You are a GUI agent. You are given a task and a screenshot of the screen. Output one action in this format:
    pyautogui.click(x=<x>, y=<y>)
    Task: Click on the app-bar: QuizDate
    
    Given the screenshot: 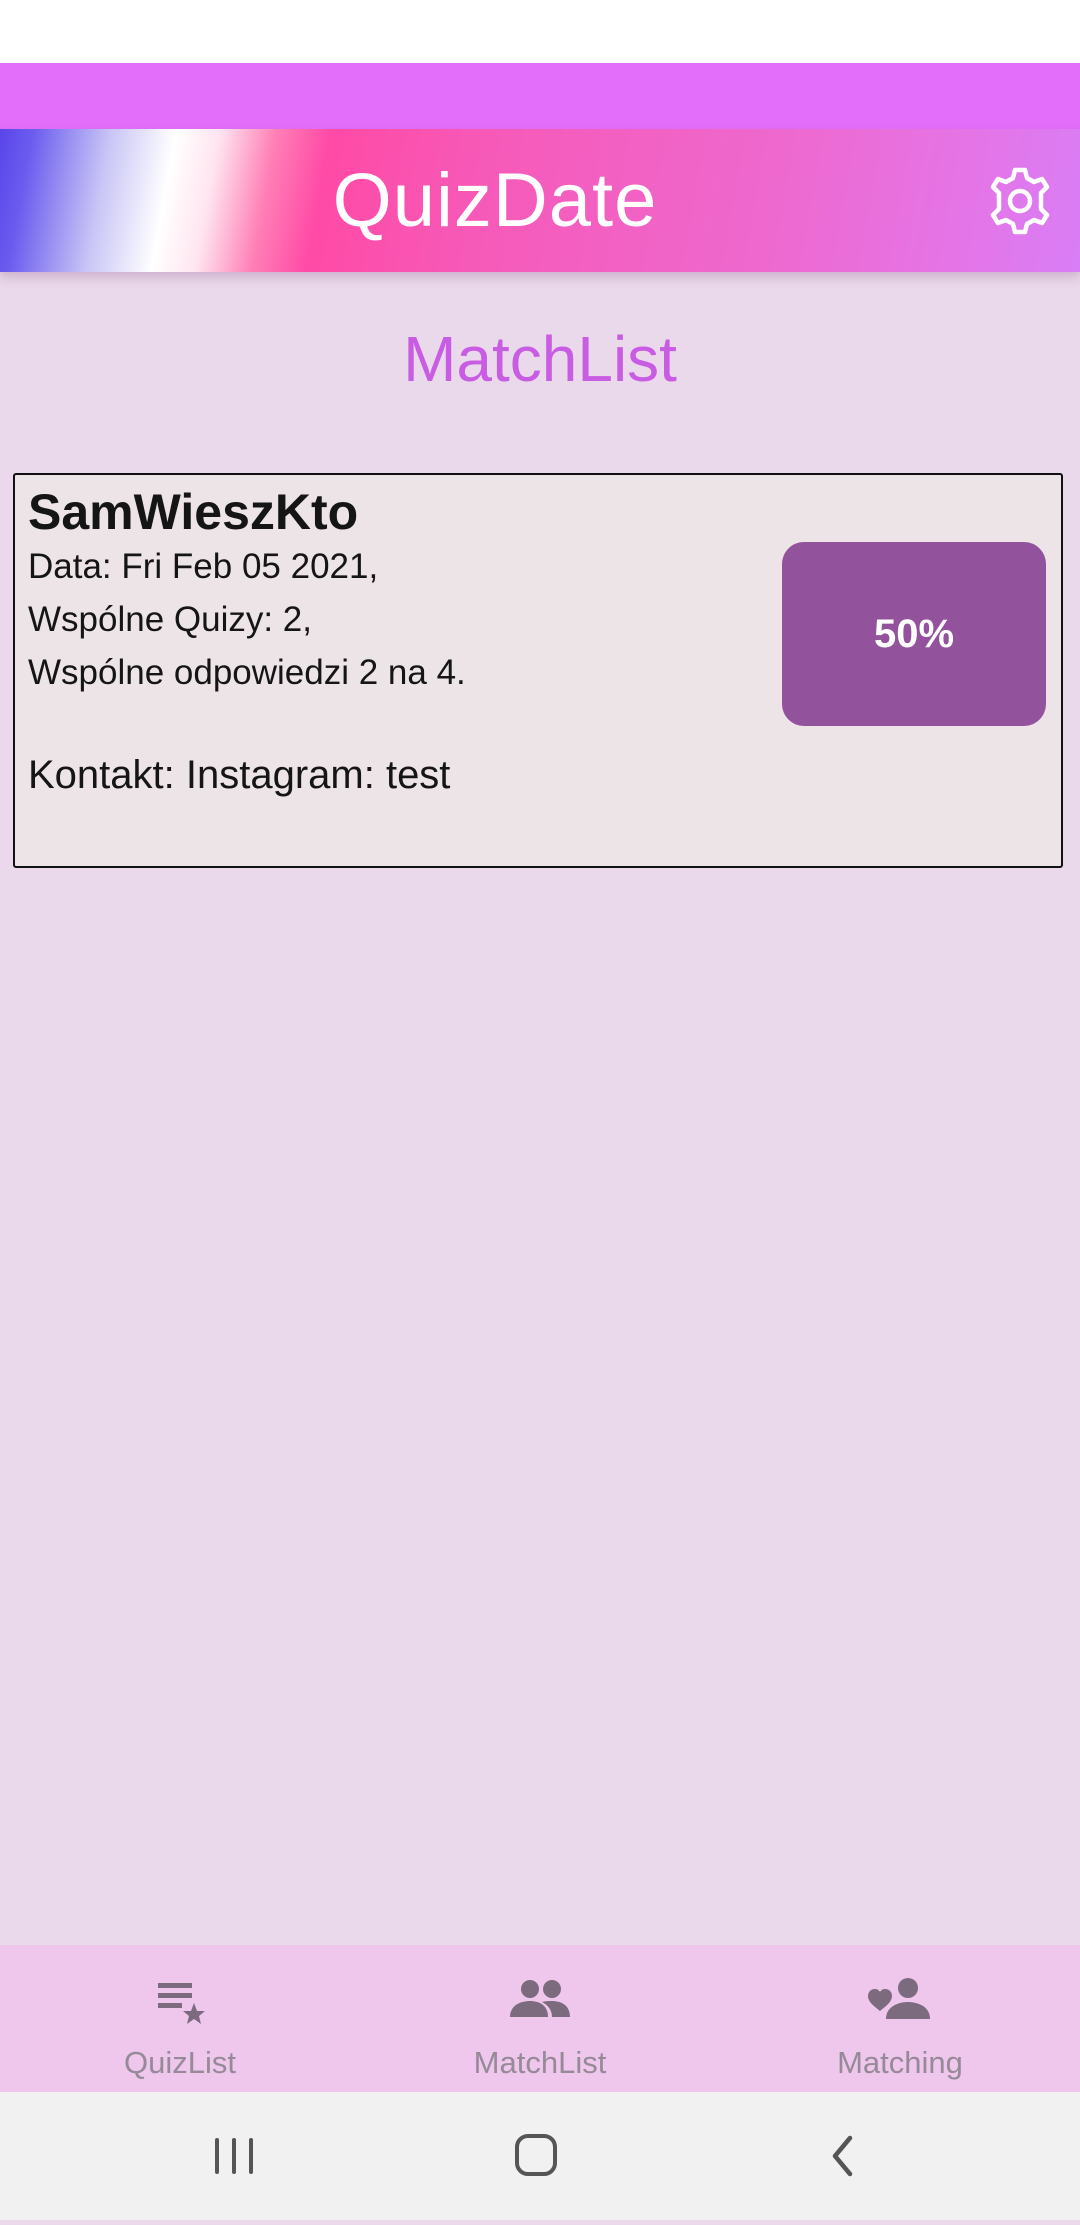 What is the action you would take?
    pyautogui.click(x=540, y=200)
    